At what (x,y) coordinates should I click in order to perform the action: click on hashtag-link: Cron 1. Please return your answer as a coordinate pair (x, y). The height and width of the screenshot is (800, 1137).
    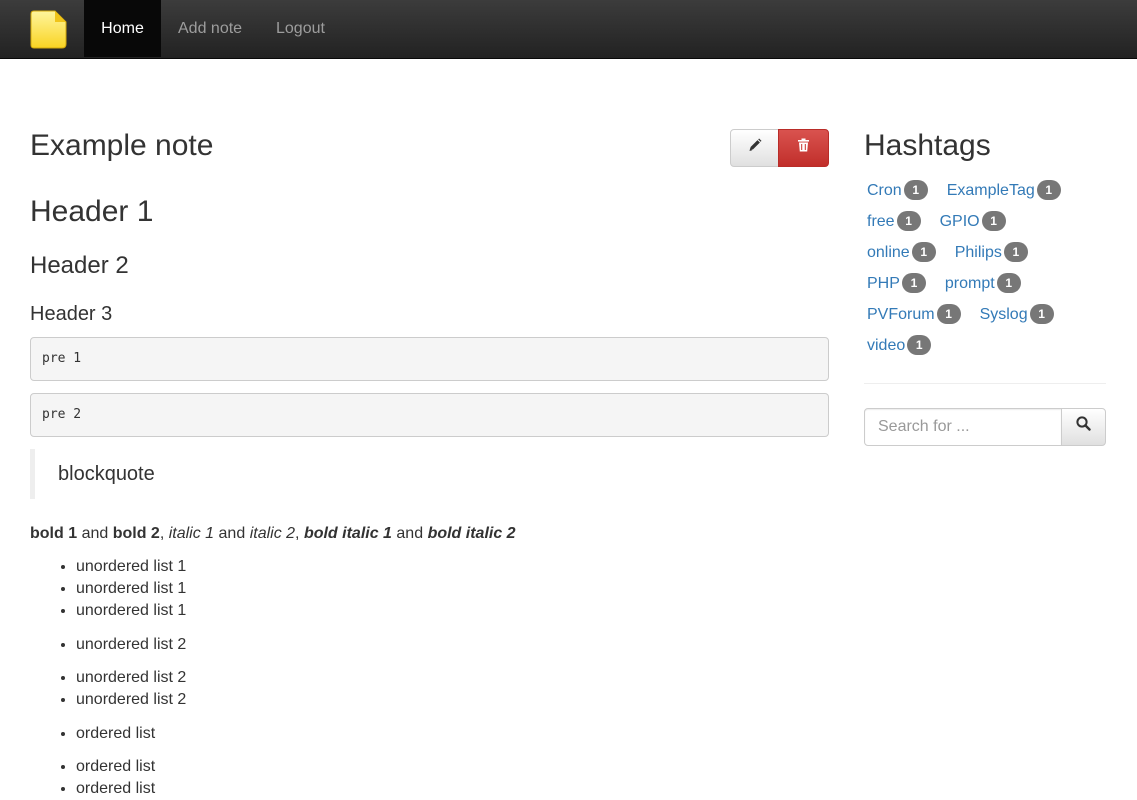
    Looking at the image, I should click on (897, 191).